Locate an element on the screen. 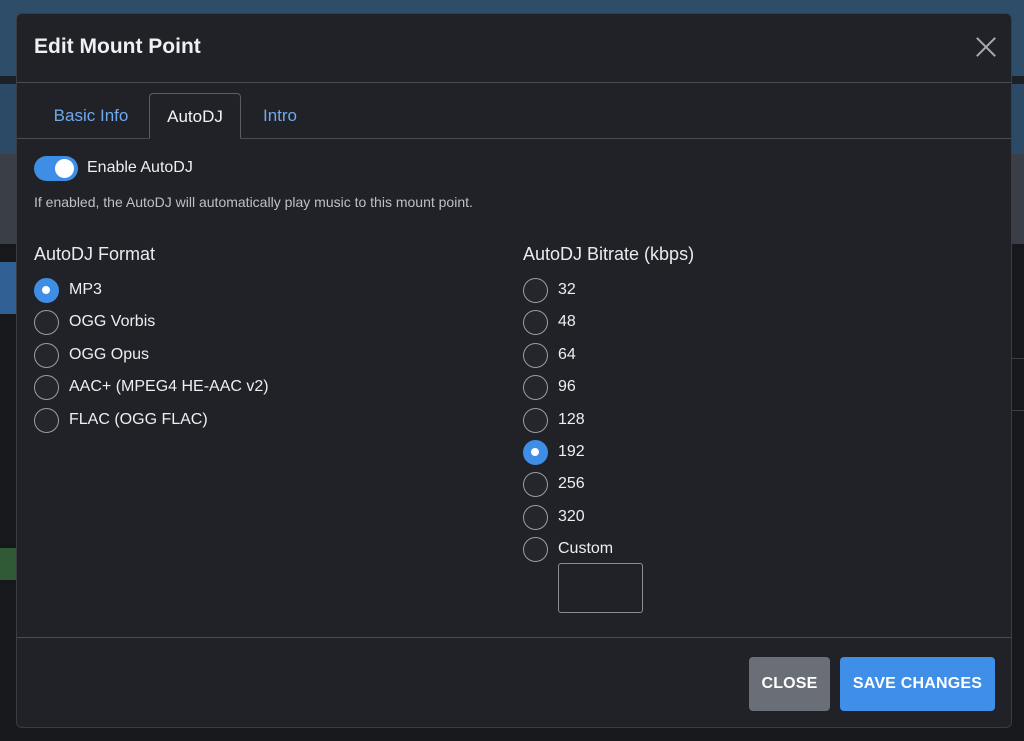 This screenshot has width=1024, height=741. modal-header: Edit Mount Point is located at coordinates (514, 48).